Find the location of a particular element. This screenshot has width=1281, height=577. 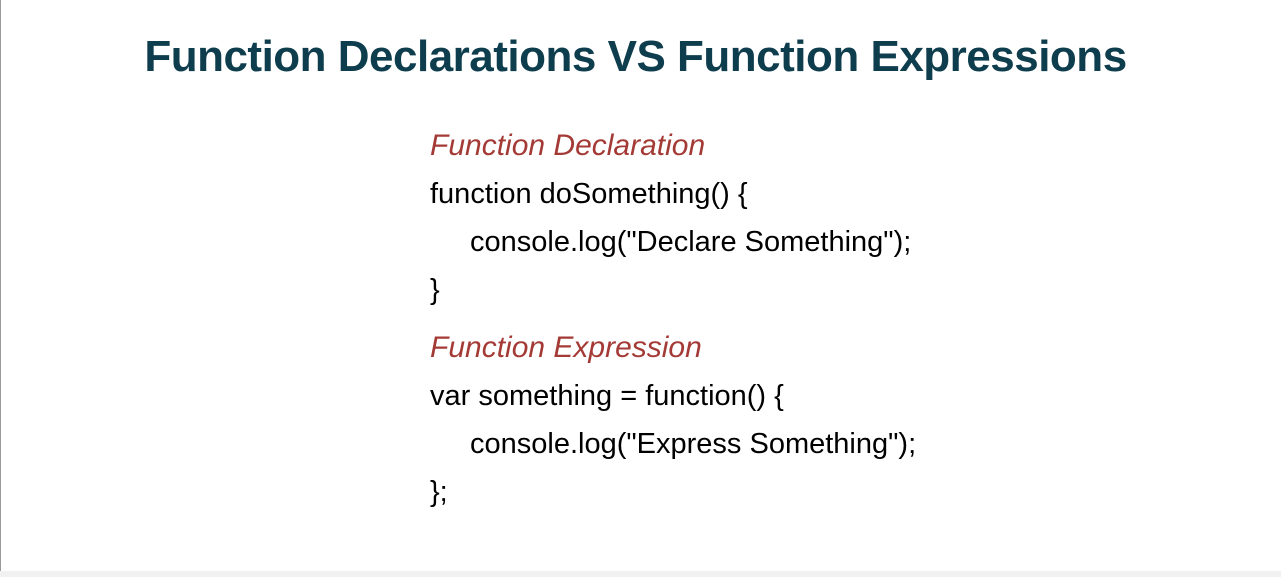

declaration-code-line-3: } is located at coordinates (435, 290).